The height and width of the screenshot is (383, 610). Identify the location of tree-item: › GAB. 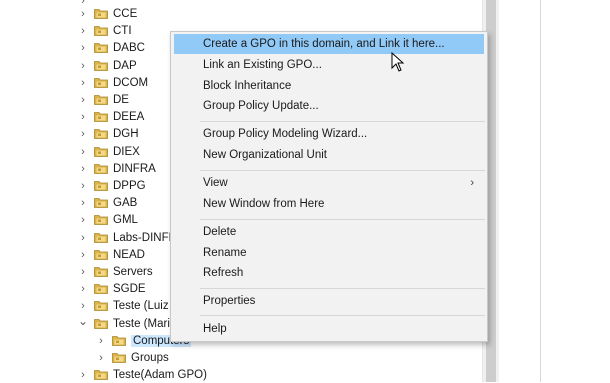
(107, 202).